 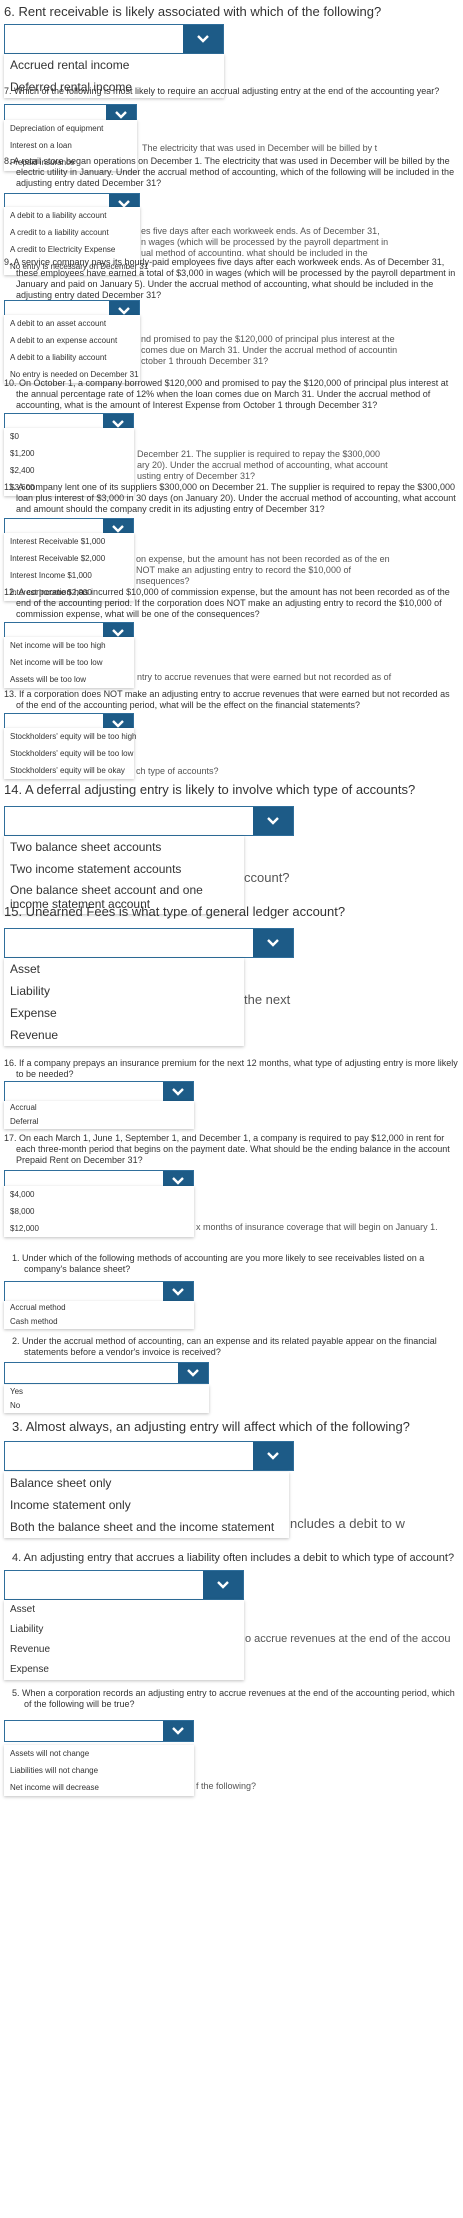 I want to click on option-q6-0: Accrued rental income, so click(x=114, y=65).